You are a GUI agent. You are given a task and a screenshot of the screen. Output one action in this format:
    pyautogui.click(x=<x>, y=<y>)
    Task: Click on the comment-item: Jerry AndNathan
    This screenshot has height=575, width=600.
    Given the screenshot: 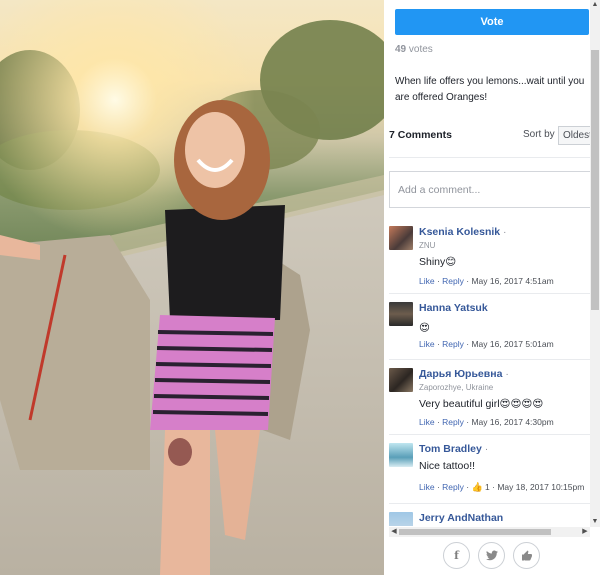 What is the action you would take?
    pyautogui.click(x=489, y=517)
    